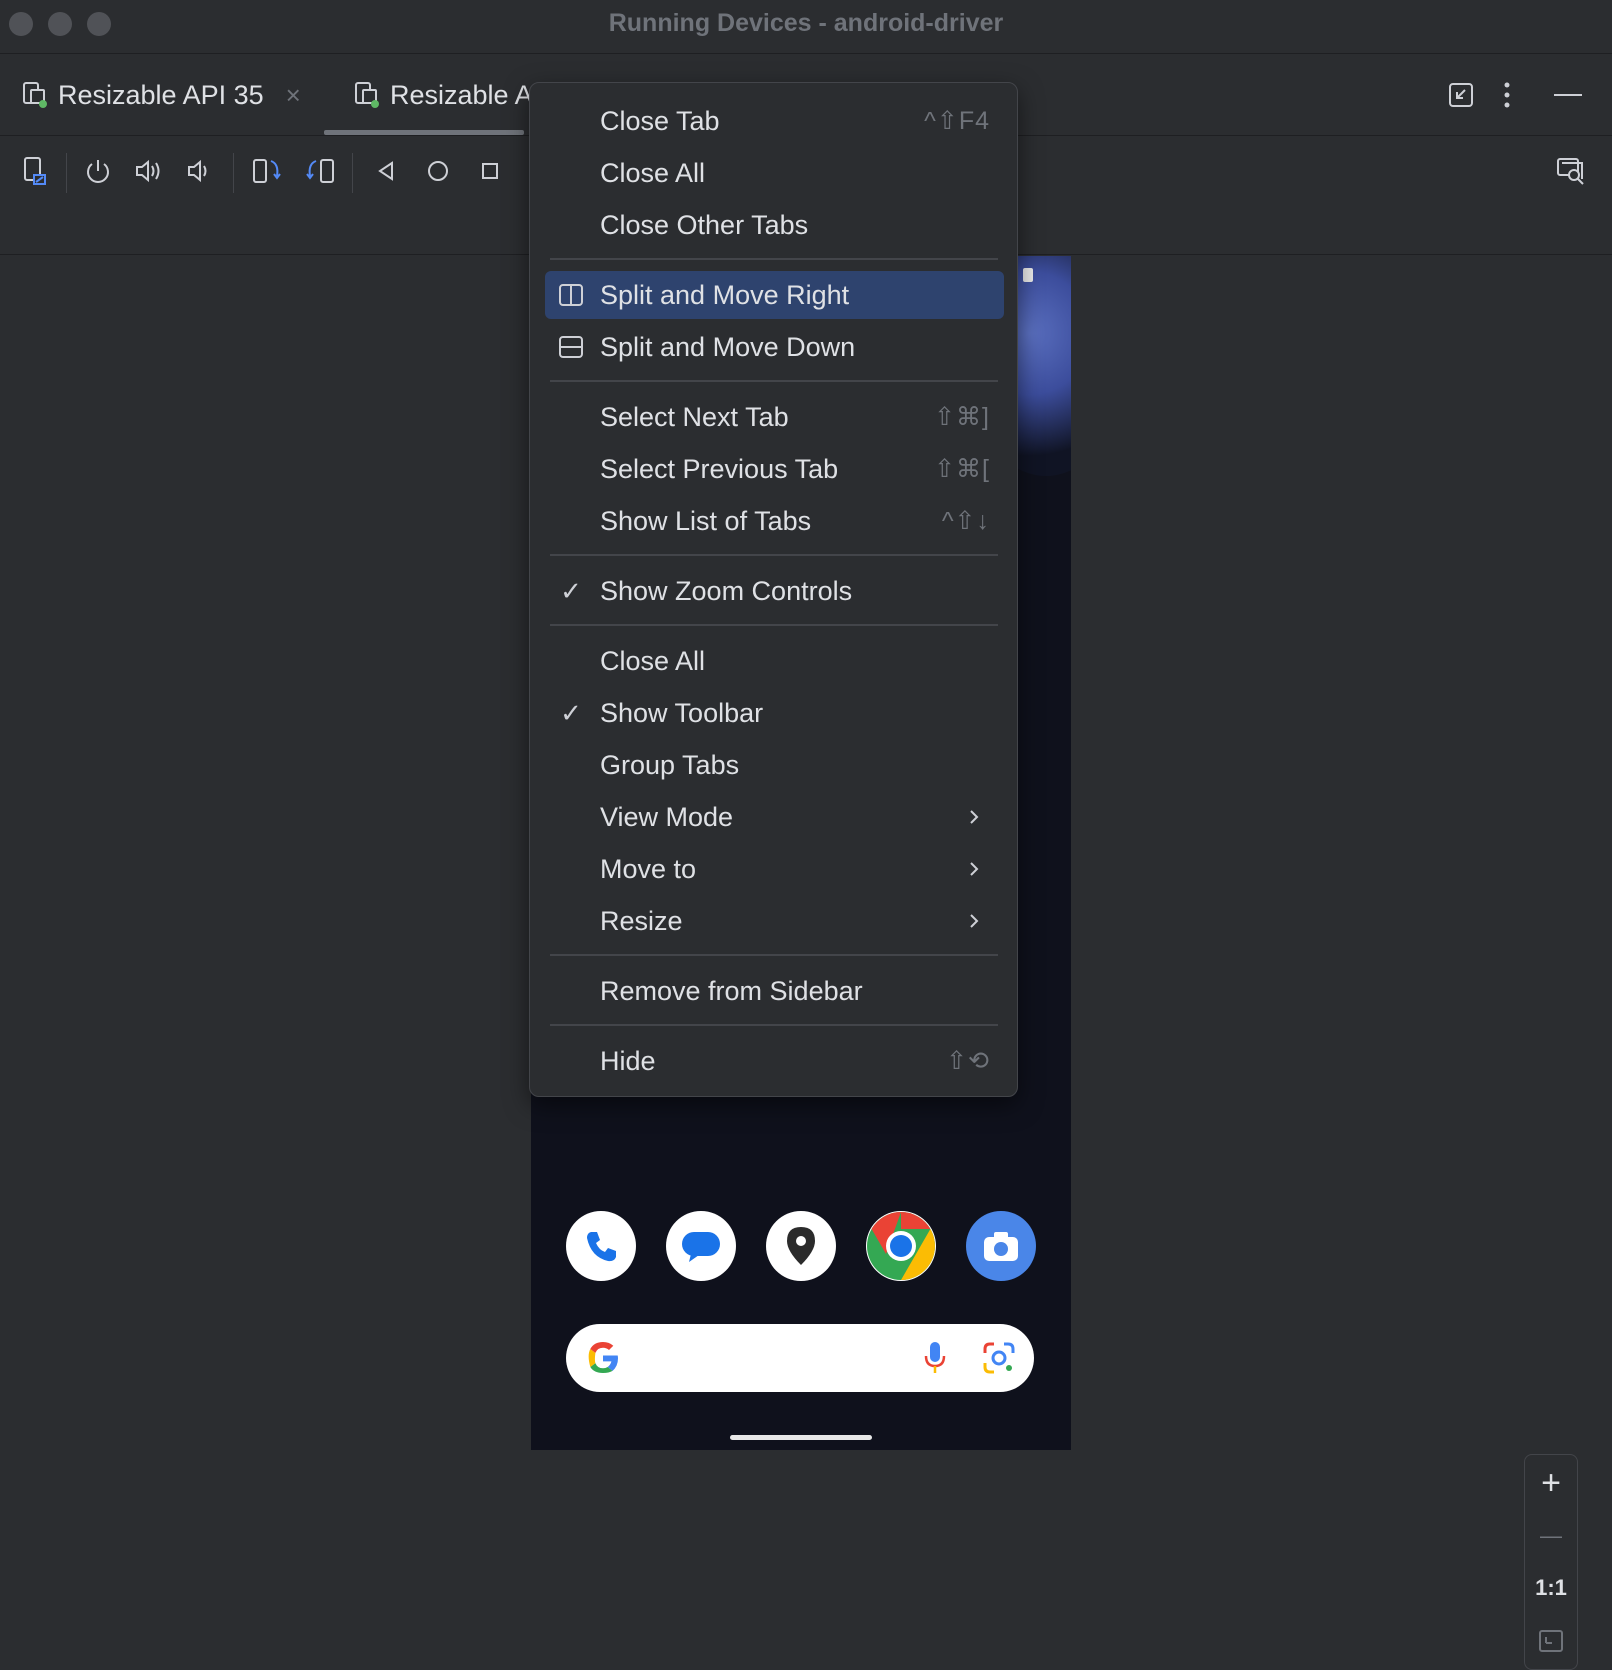 This screenshot has height=1670, width=1612. Describe the element at coordinates (667, 816) in the screenshot. I see `menu-item-label: View Mode` at that location.